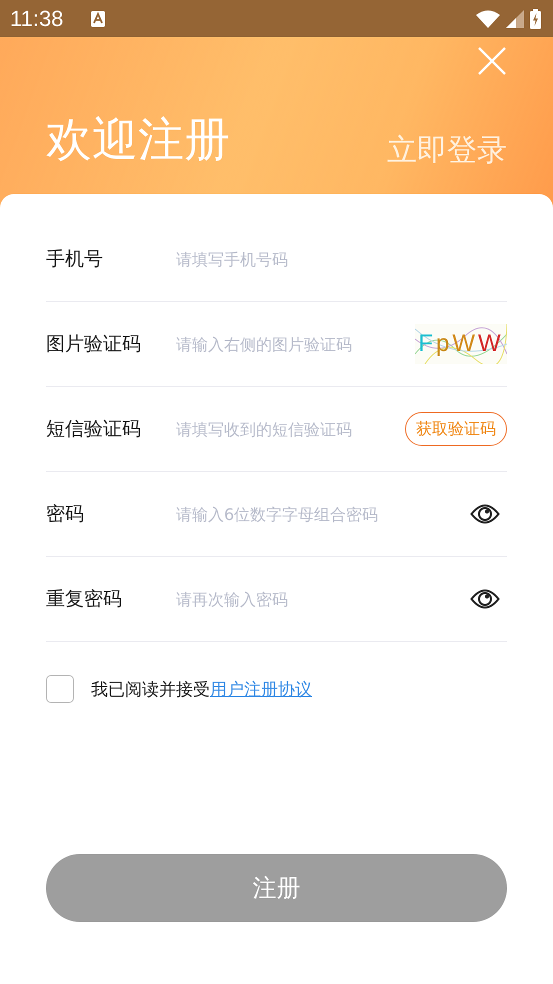 The image size is (553, 984). Describe the element at coordinates (447, 151) in the screenshot. I see `login-link: 立即登录` at that location.